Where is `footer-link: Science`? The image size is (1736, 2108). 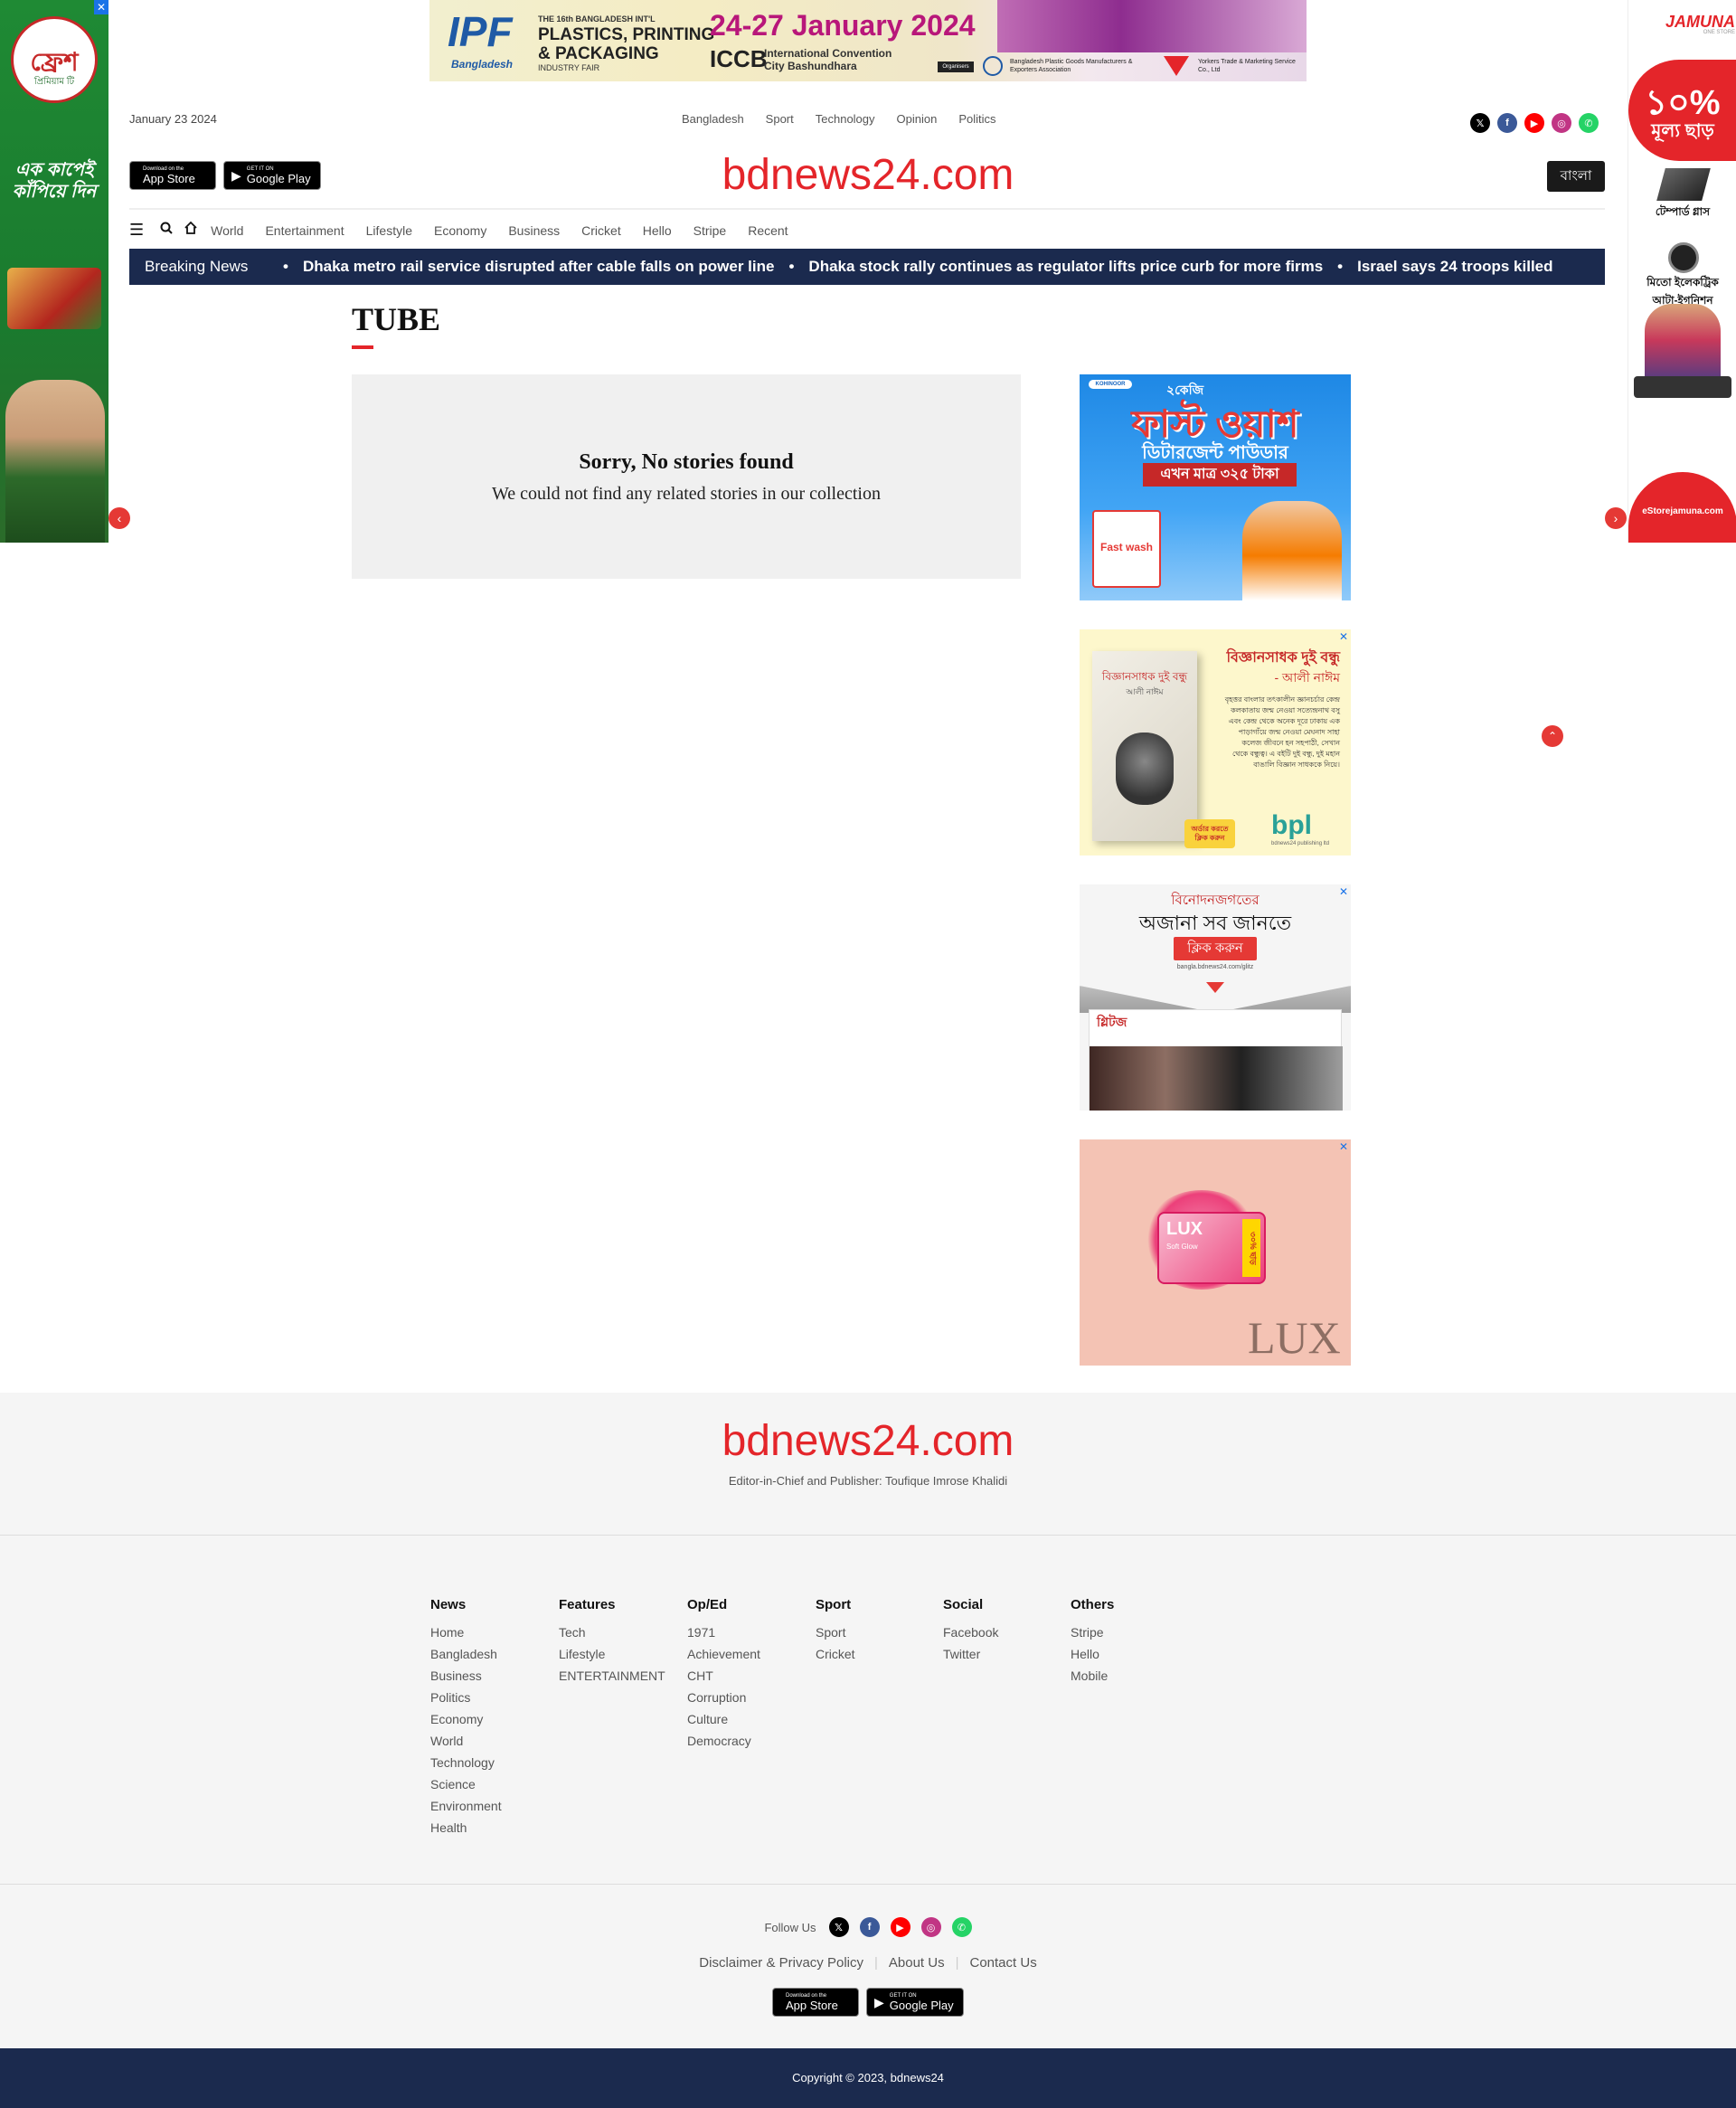
footer-link: Science is located at coordinates (466, 1784).